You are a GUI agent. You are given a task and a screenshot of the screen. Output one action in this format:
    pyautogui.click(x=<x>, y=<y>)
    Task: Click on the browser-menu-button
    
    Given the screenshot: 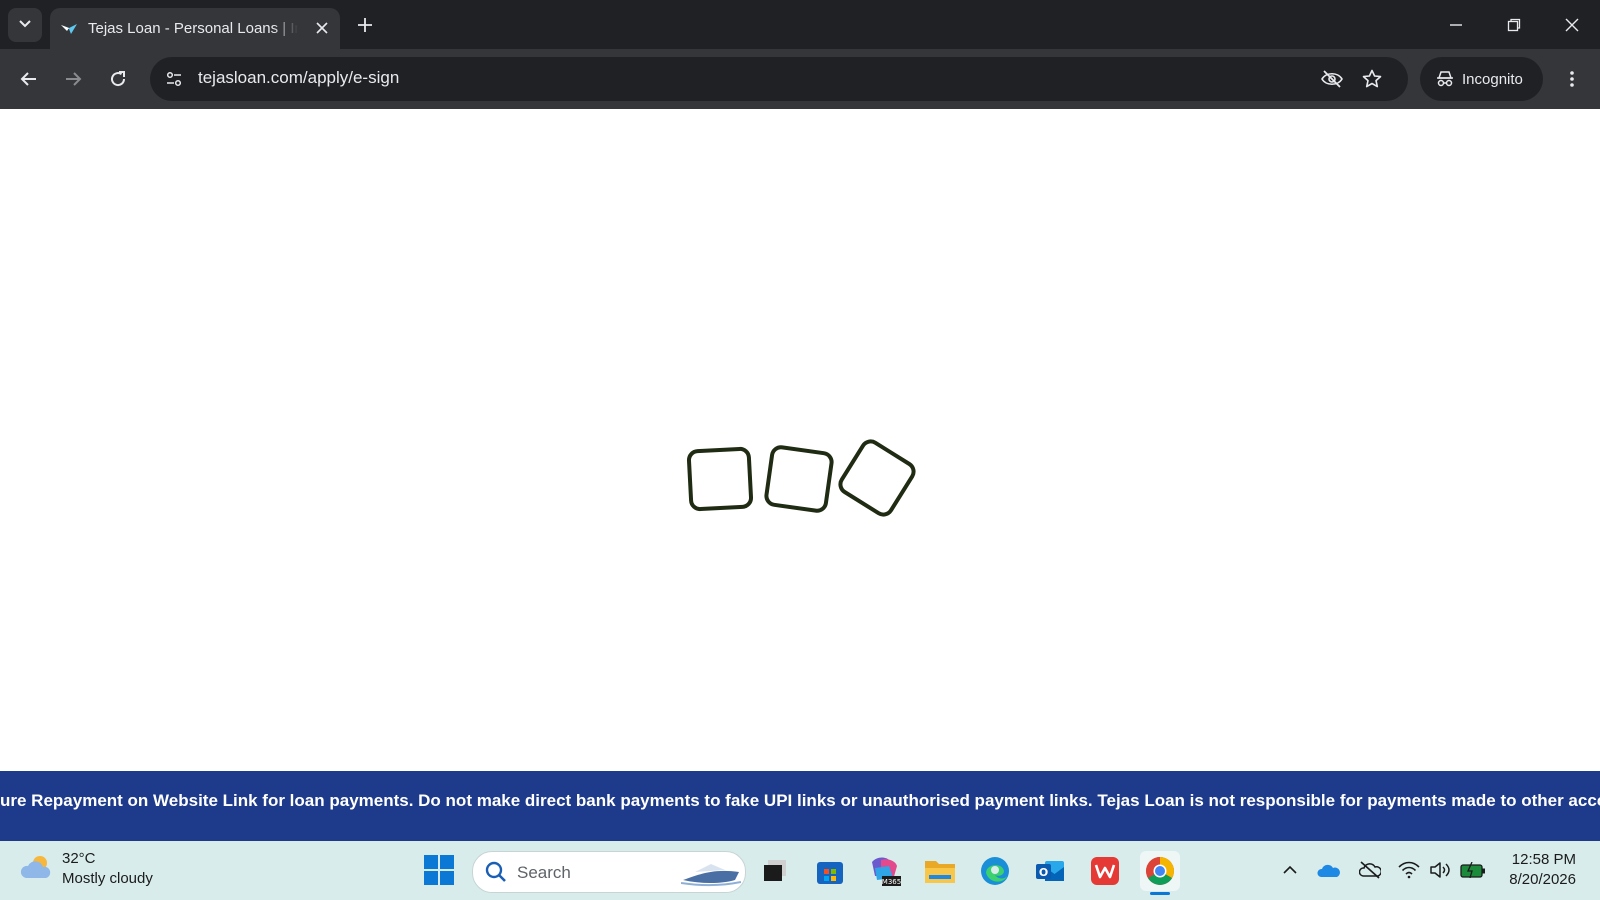 What is the action you would take?
    pyautogui.click(x=1572, y=79)
    